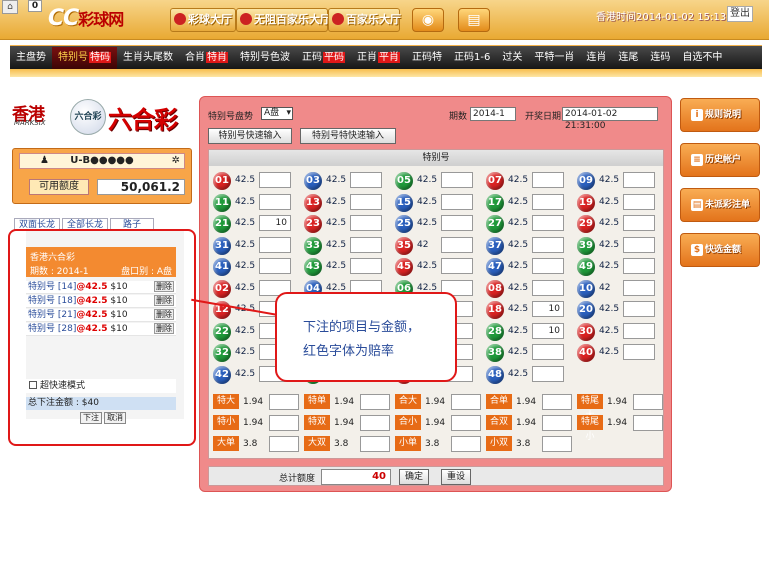  I want to click on number-ball: 49, so click(586, 267).